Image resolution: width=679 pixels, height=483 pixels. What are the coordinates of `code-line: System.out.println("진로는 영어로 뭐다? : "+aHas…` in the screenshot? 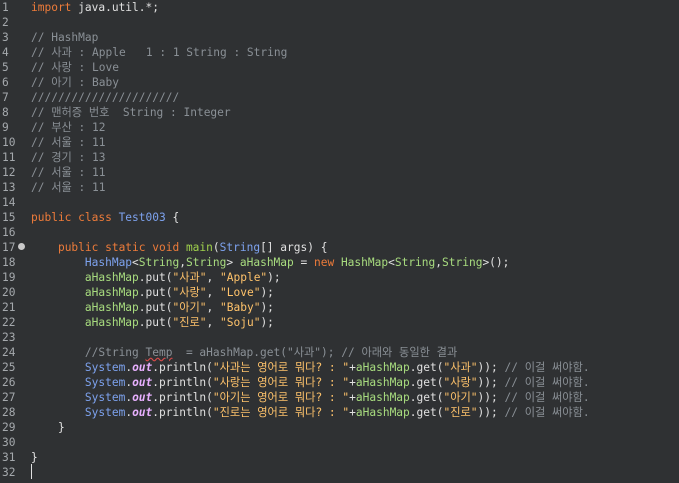 It's located at (310, 412).